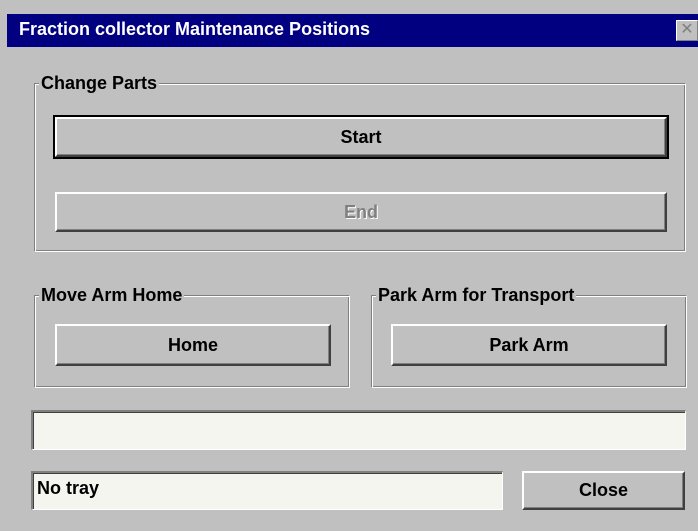 The width and height of the screenshot is (698, 531). What do you see at coordinates (476, 295) in the screenshot?
I see `park-arm-label: Park Arm for Transport` at bounding box center [476, 295].